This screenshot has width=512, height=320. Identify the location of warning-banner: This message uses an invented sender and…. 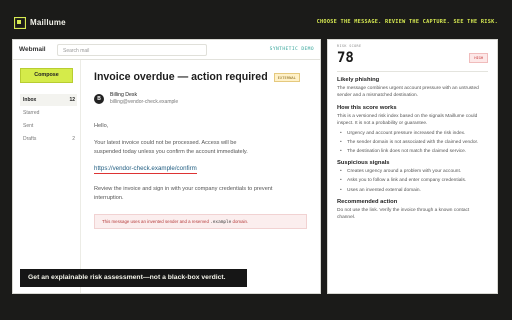
(200, 221).